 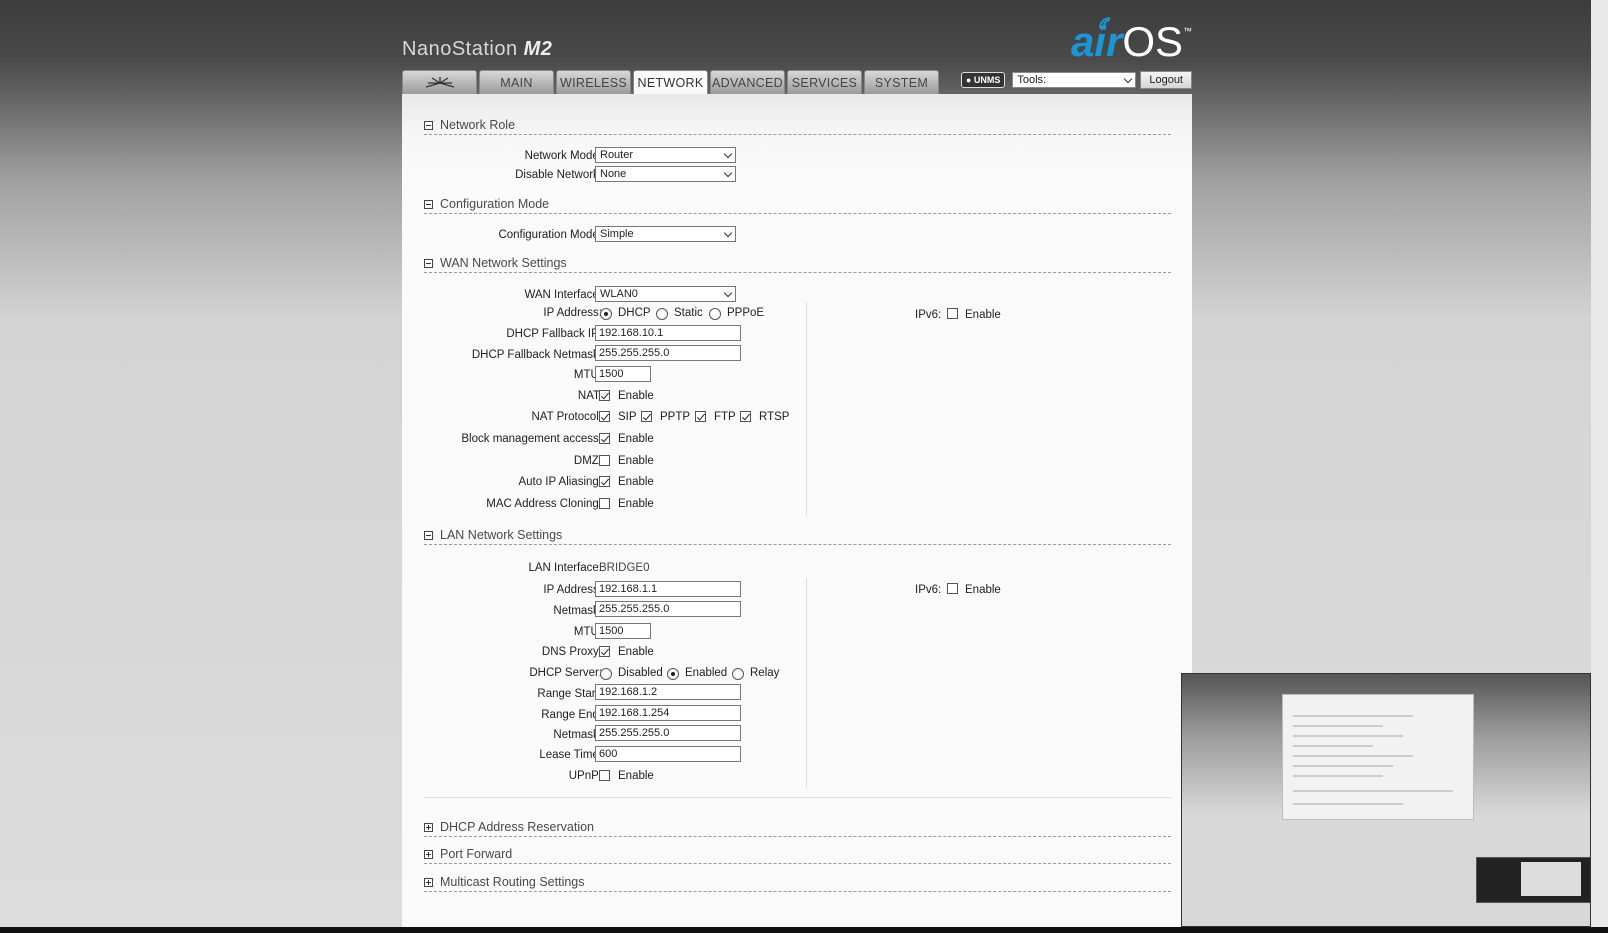 What do you see at coordinates (668, 733) in the screenshot?
I see `range-netmask-field: 255.255.255.0` at bounding box center [668, 733].